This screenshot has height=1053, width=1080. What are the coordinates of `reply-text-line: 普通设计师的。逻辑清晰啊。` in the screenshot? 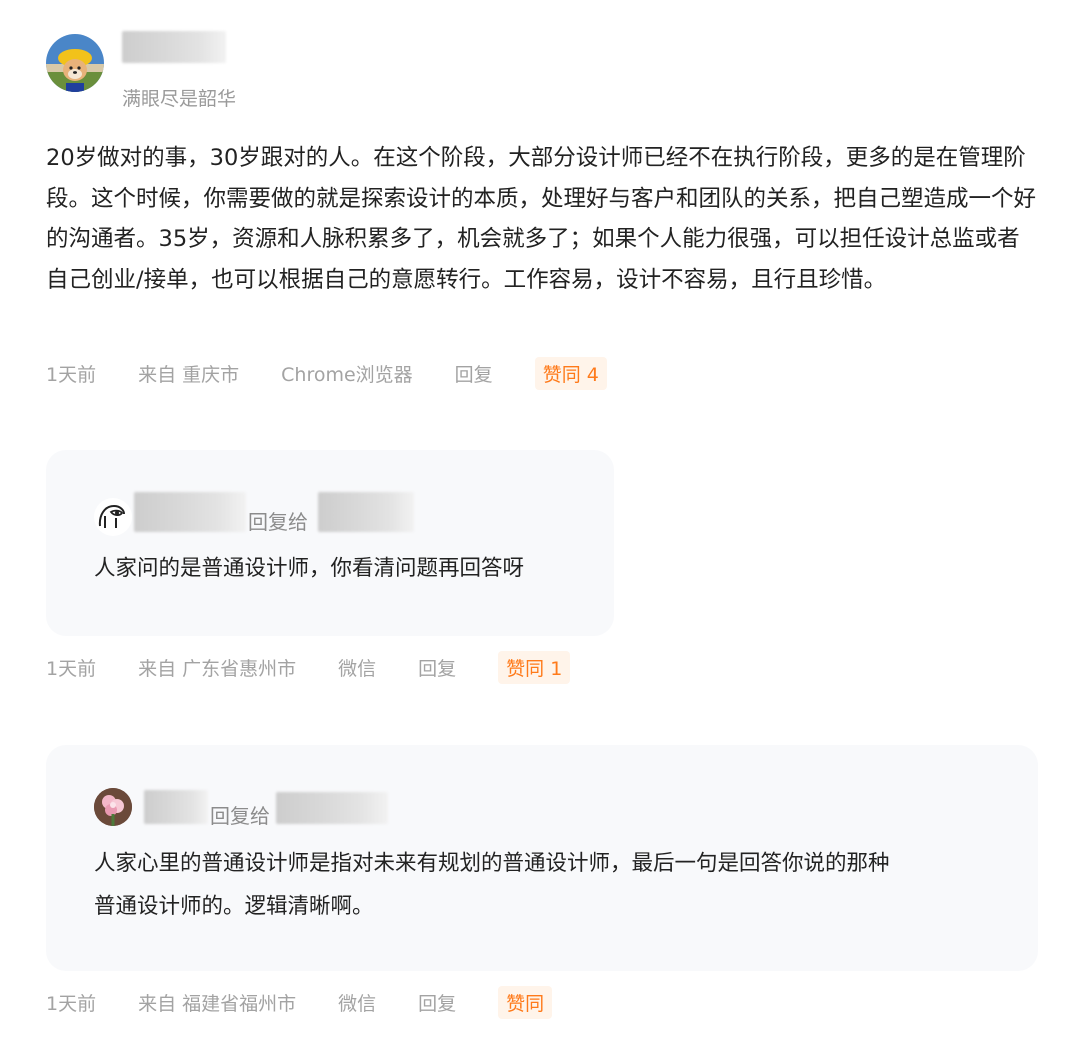 It's located at (234, 906).